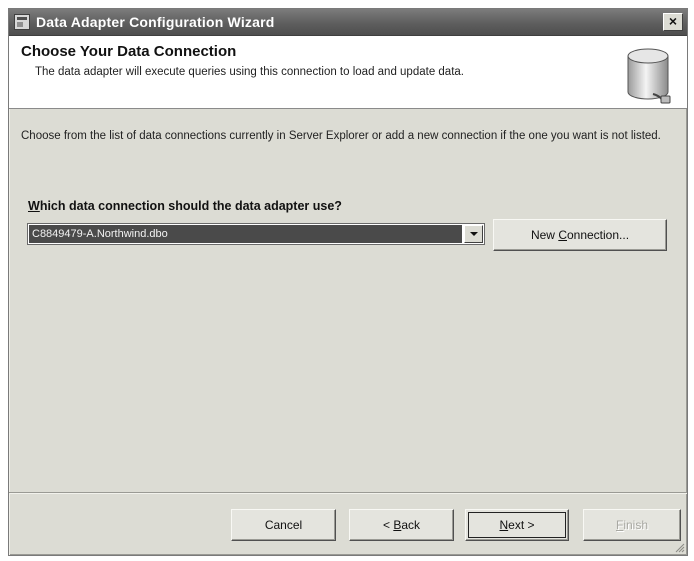 Image resolution: width=694 pixels, height=561 pixels. What do you see at coordinates (22, 22) in the screenshot?
I see `app-icon` at bounding box center [22, 22].